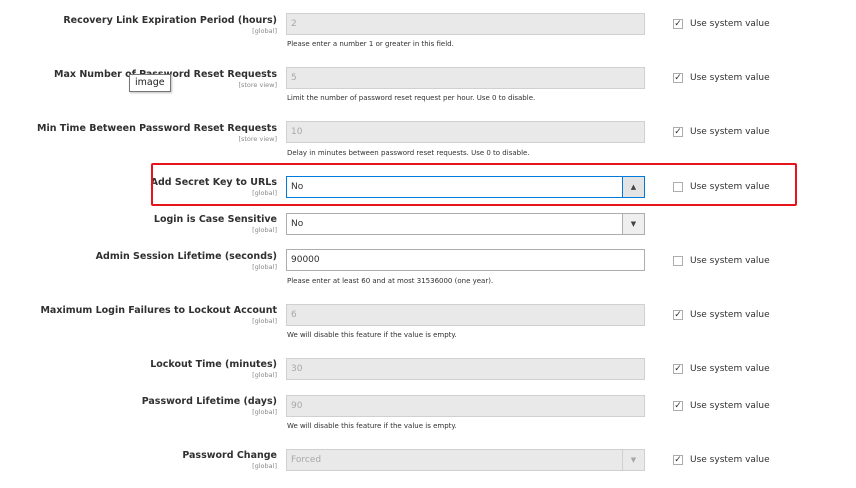 The image size is (856, 488). Describe the element at coordinates (465, 78) in the screenshot. I see `max-reset-requests-input: 5` at that location.